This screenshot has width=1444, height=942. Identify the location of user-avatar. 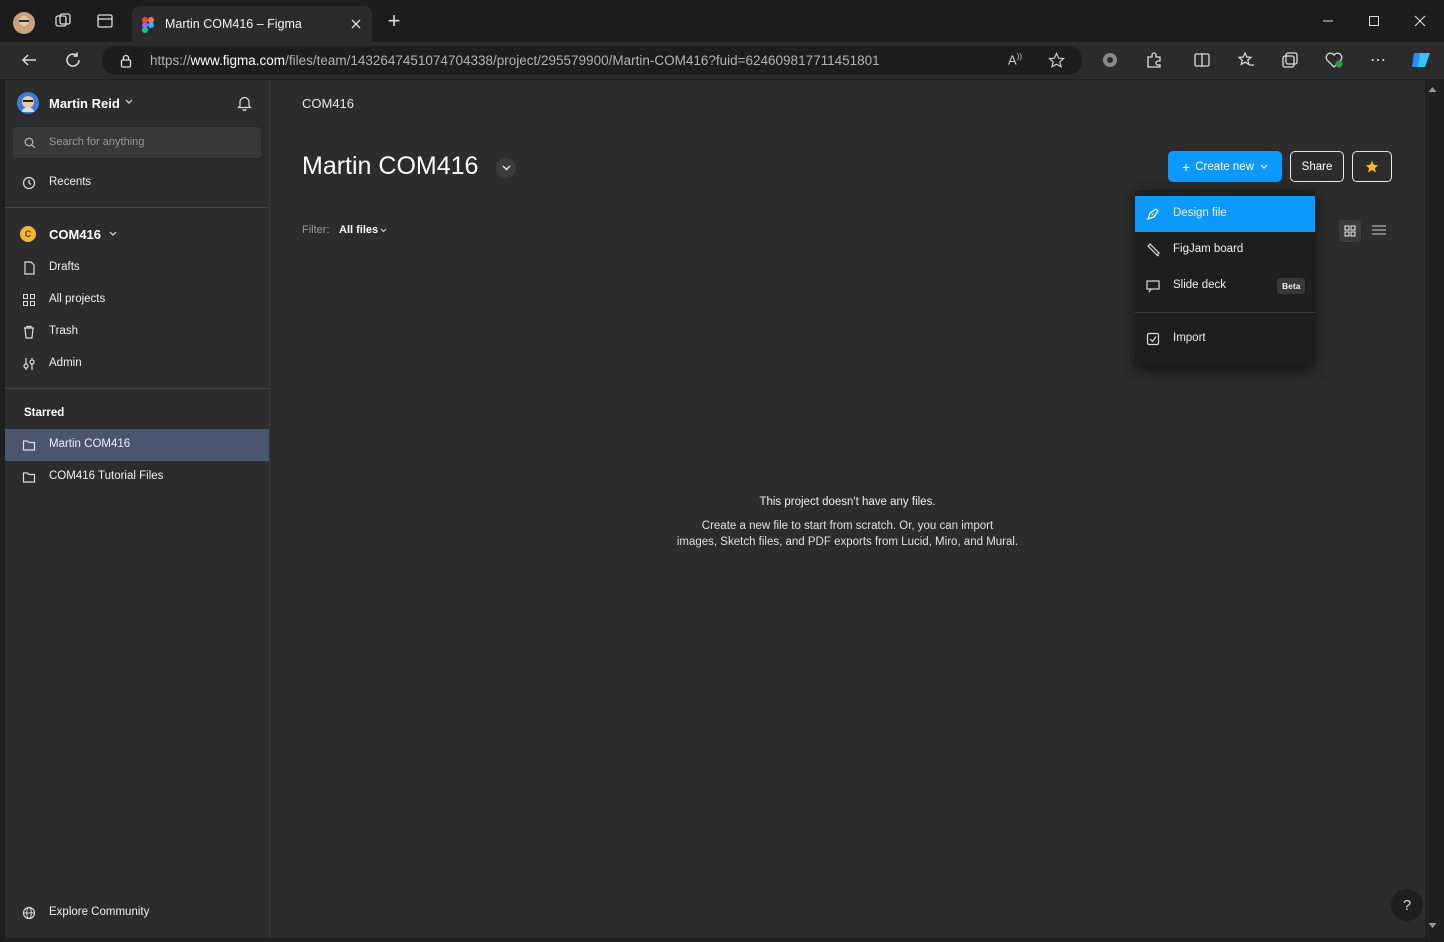
(28, 103).